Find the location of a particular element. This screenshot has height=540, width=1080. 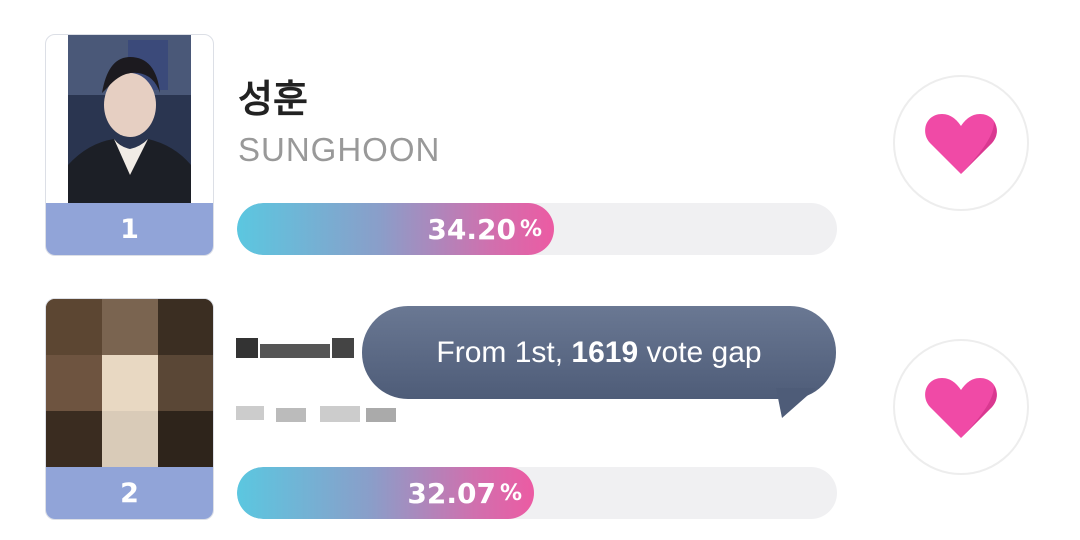

candidate-card: 2 is located at coordinates (129, 409).